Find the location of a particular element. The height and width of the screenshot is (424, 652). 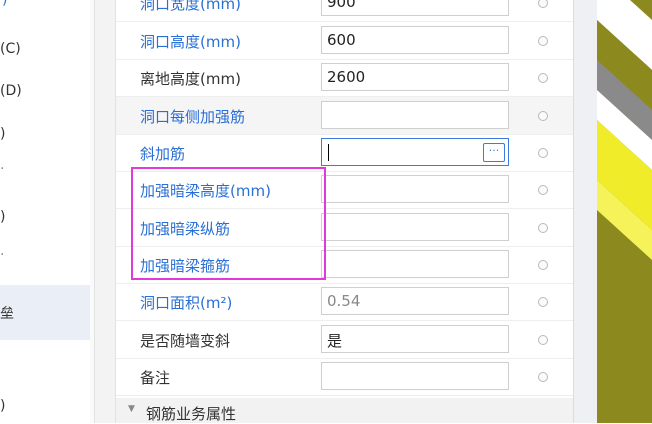

right-scroll-strip is located at coordinates (585, 211).